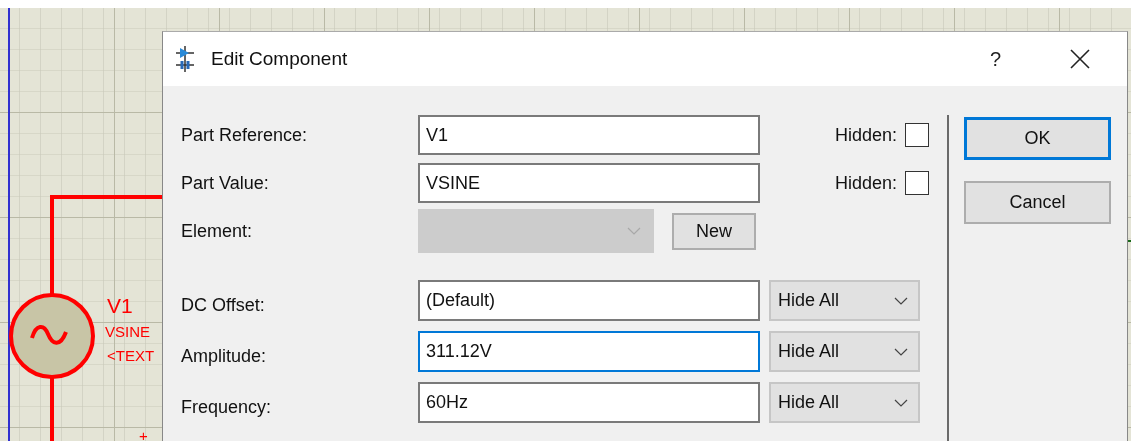 This screenshot has height=441, width=1131. Describe the element at coordinates (52, 336) in the screenshot. I see `voltage-source-icon` at that location.